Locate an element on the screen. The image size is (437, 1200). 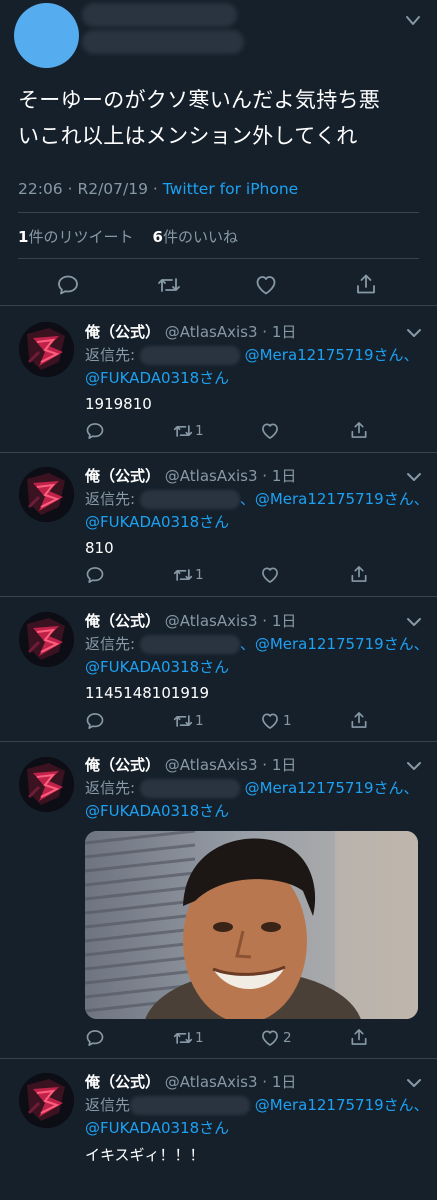
like-stat-label: 件のいいね is located at coordinates (200, 237).